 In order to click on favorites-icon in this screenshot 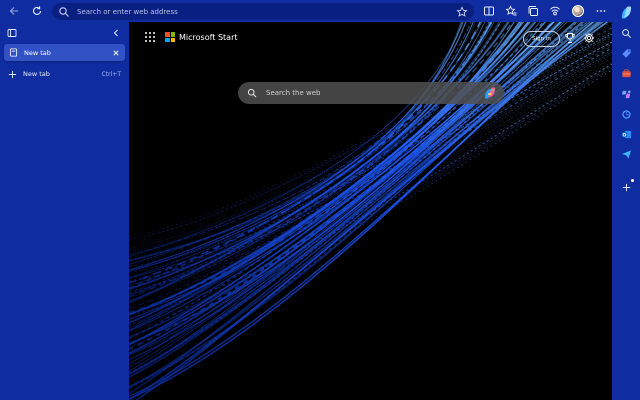, I will do `click(511, 11)`.